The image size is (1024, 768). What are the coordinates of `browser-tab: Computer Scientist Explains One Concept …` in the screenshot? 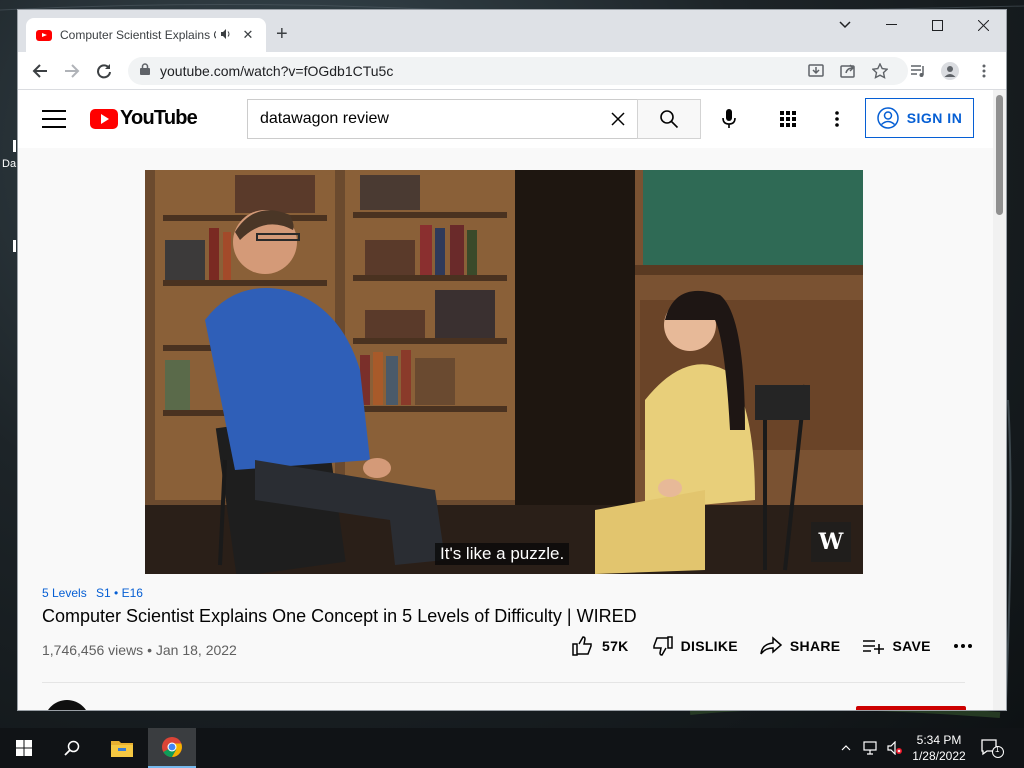 It's located at (146, 35).